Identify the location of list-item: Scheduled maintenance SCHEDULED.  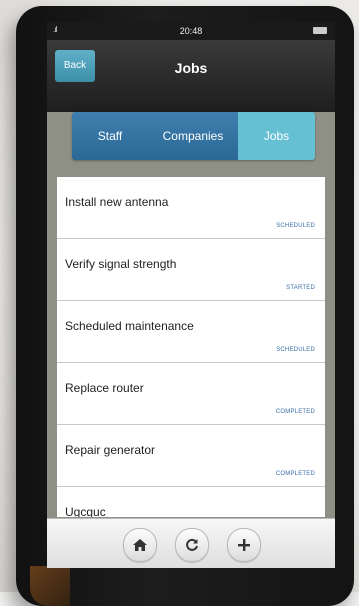
(191, 332).